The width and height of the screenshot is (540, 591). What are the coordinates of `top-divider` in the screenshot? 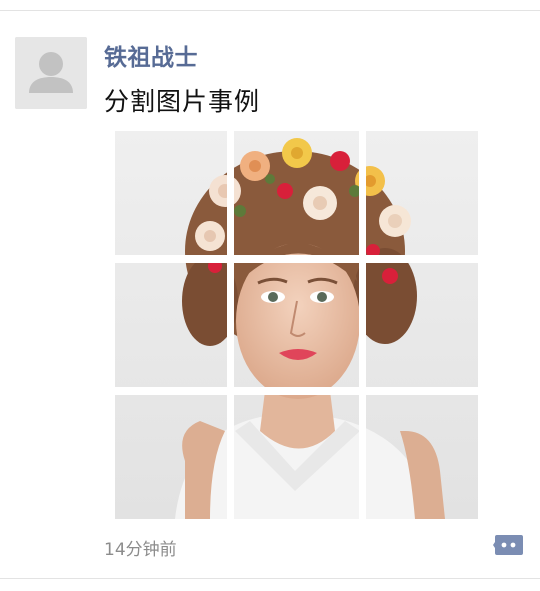 It's located at (270, 10).